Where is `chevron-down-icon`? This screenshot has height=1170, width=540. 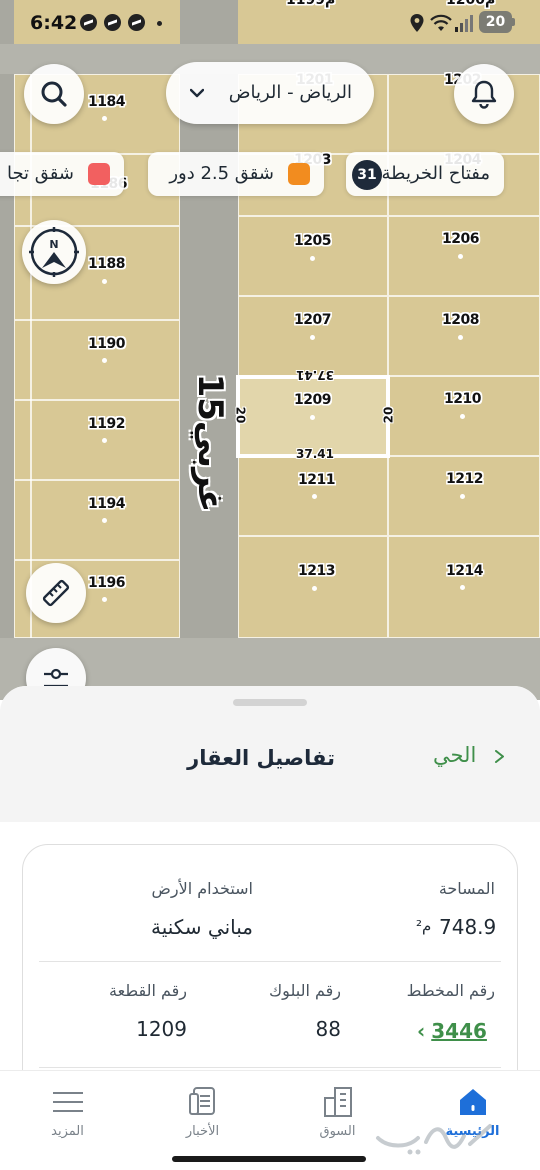 chevron-down-icon is located at coordinates (197, 93).